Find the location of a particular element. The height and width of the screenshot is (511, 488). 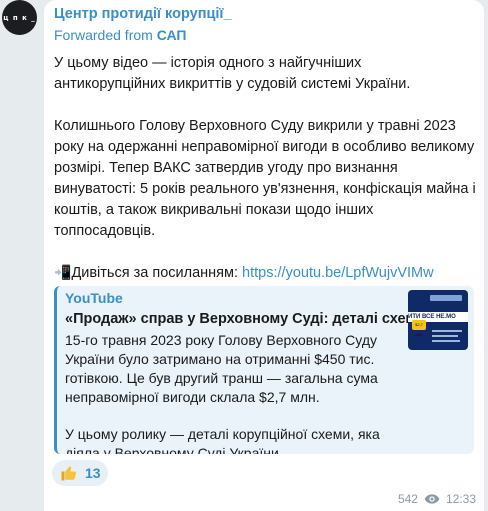

youtube-link: https://youtu.be/LpfWujvVIMw is located at coordinates (338, 273).